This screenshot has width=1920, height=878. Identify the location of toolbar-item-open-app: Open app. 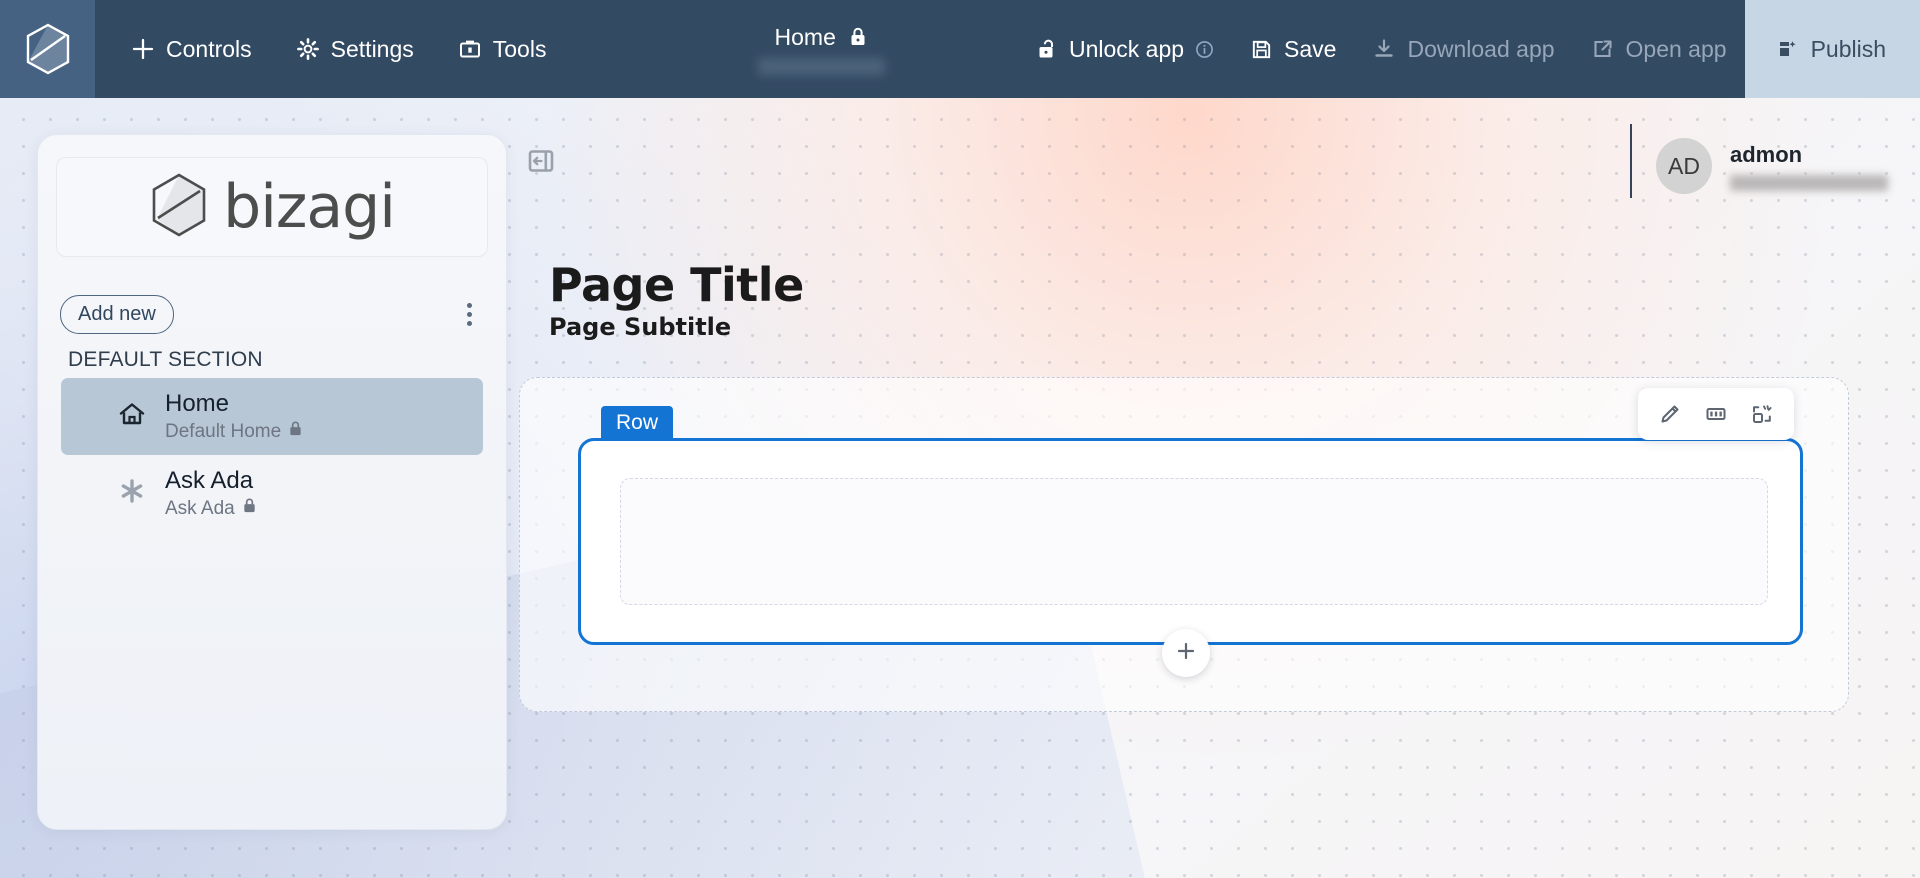
(1659, 49).